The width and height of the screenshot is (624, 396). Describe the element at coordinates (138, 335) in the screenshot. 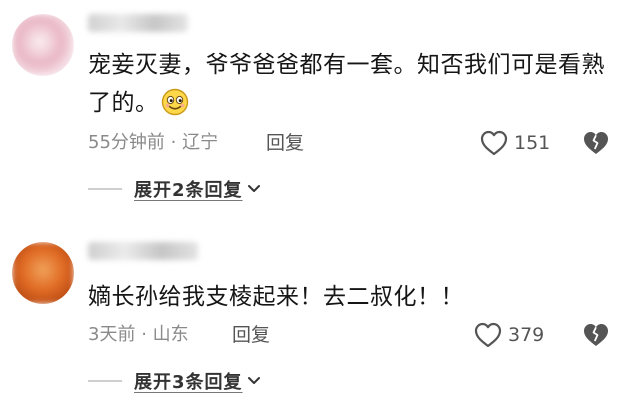

I see `comment-meta: 3天前 · 山东` at that location.